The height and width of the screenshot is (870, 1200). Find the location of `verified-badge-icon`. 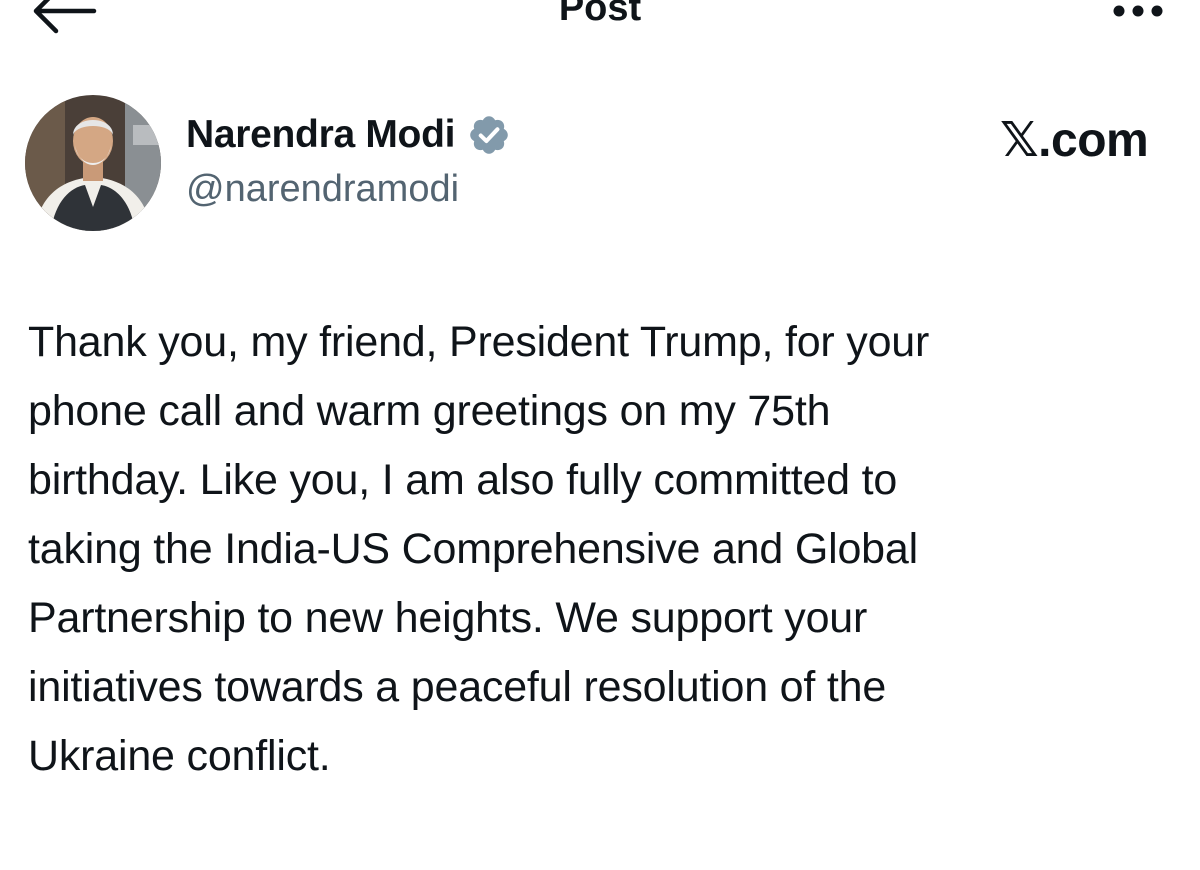

verified-badge-icon is located at coordinates (489, 135).